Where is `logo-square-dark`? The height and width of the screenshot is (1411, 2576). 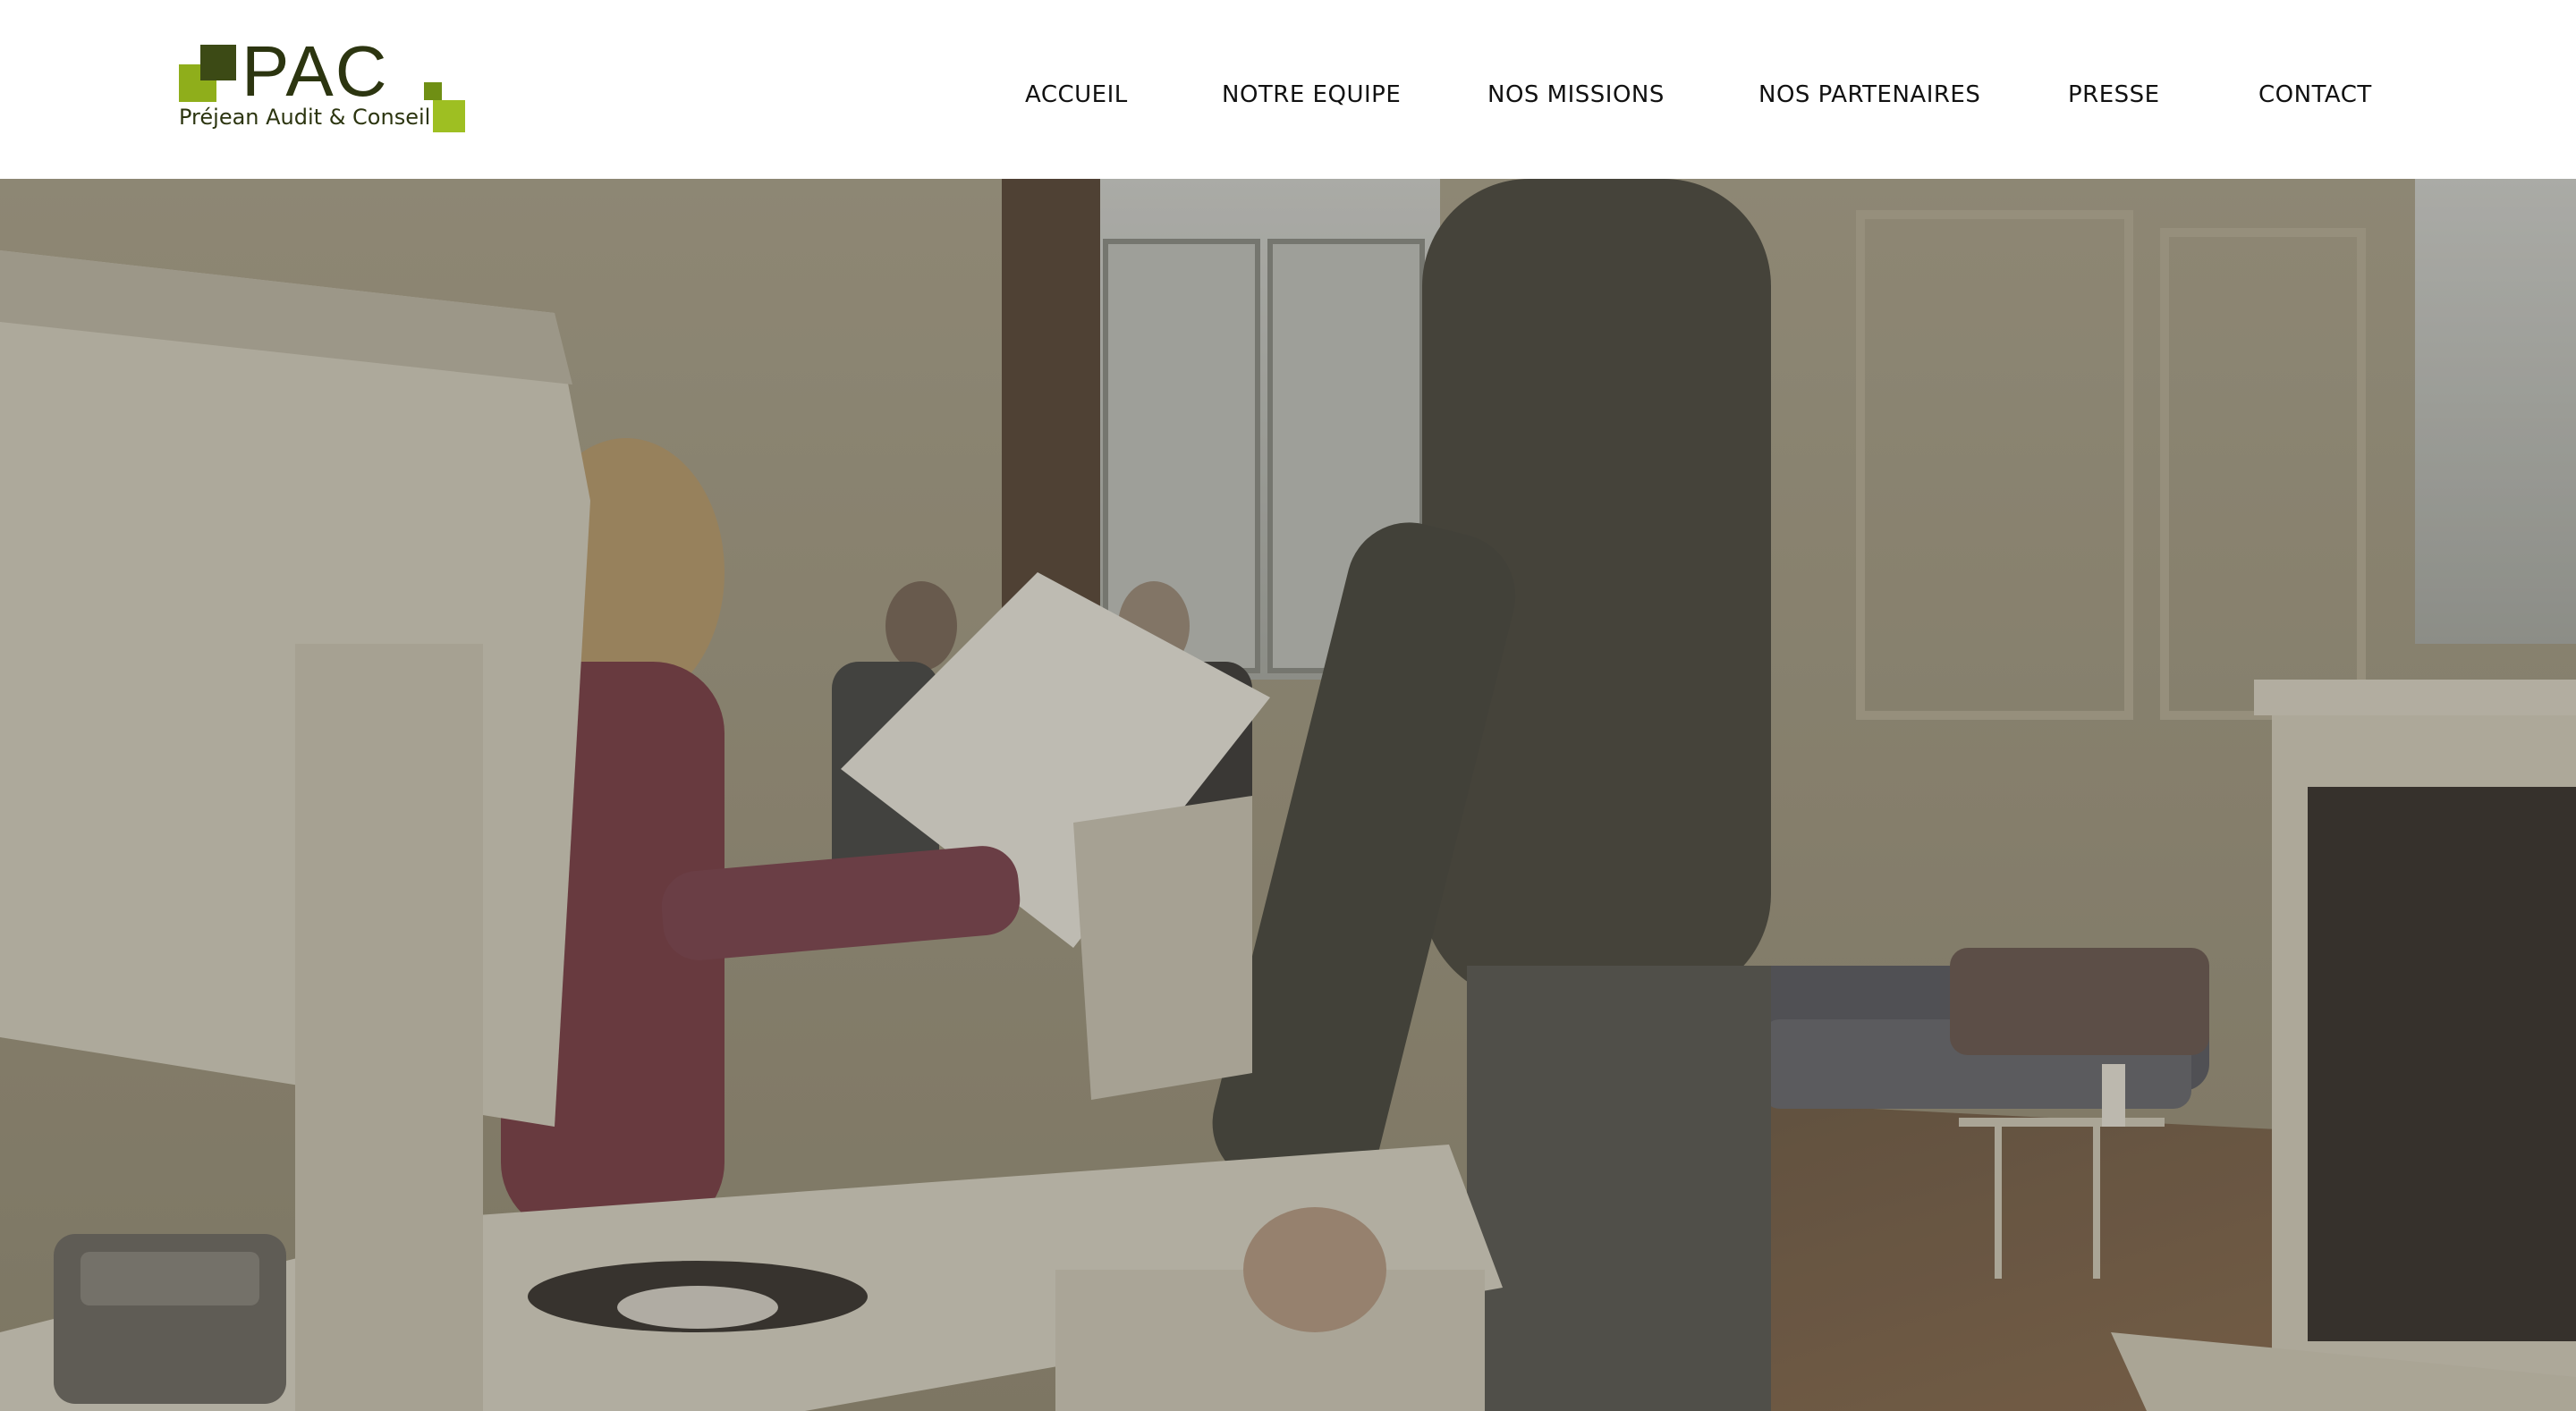
logo-square-dark is located at coordinates (218, 63).